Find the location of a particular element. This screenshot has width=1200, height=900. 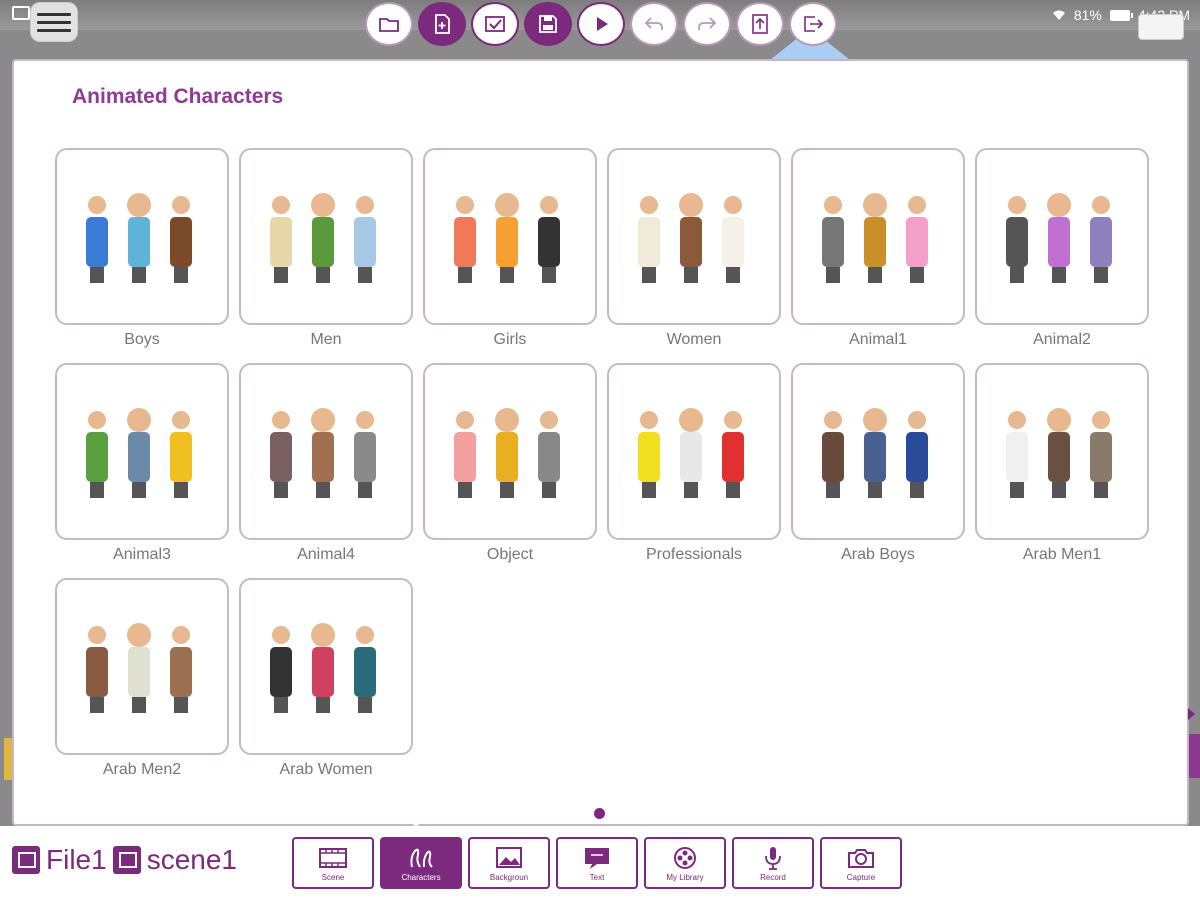

category-label: Boys is located at coordinates (142, 339).